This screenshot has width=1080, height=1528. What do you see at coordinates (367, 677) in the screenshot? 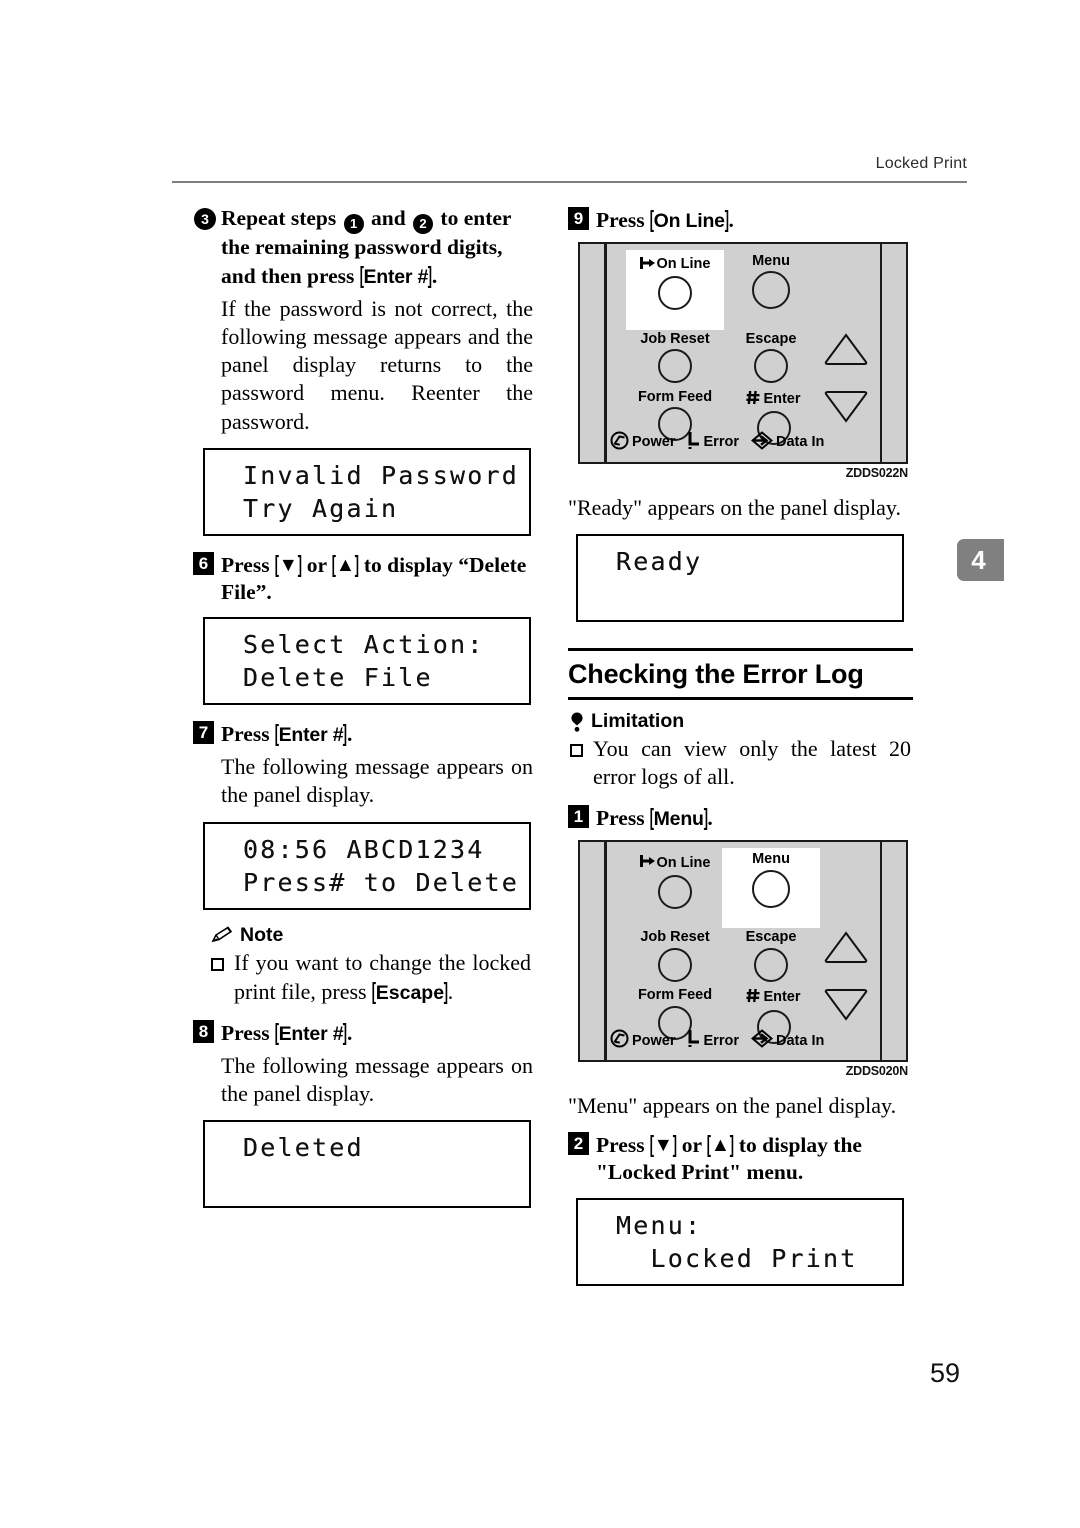
I see `lcd-line-2: Delete File` at bounding box center [367, 677].